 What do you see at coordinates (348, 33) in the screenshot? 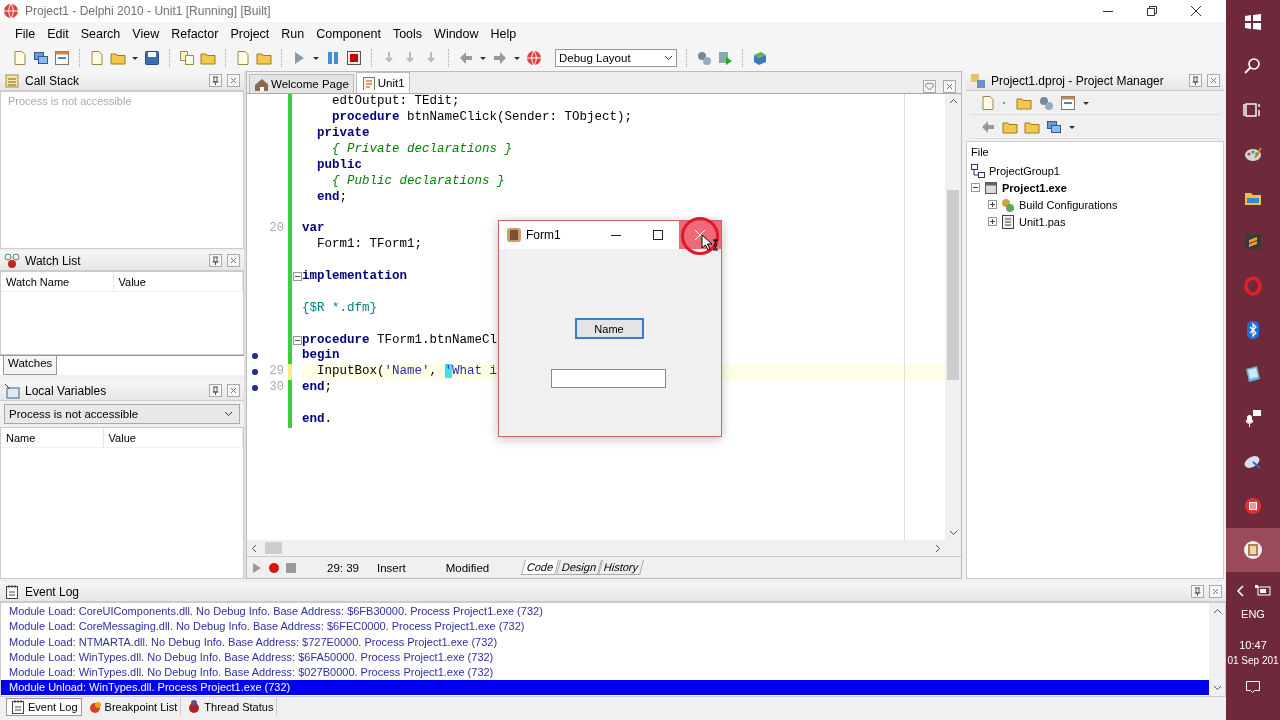
I see `menu-item: Component` at bounding box center [348, 33].